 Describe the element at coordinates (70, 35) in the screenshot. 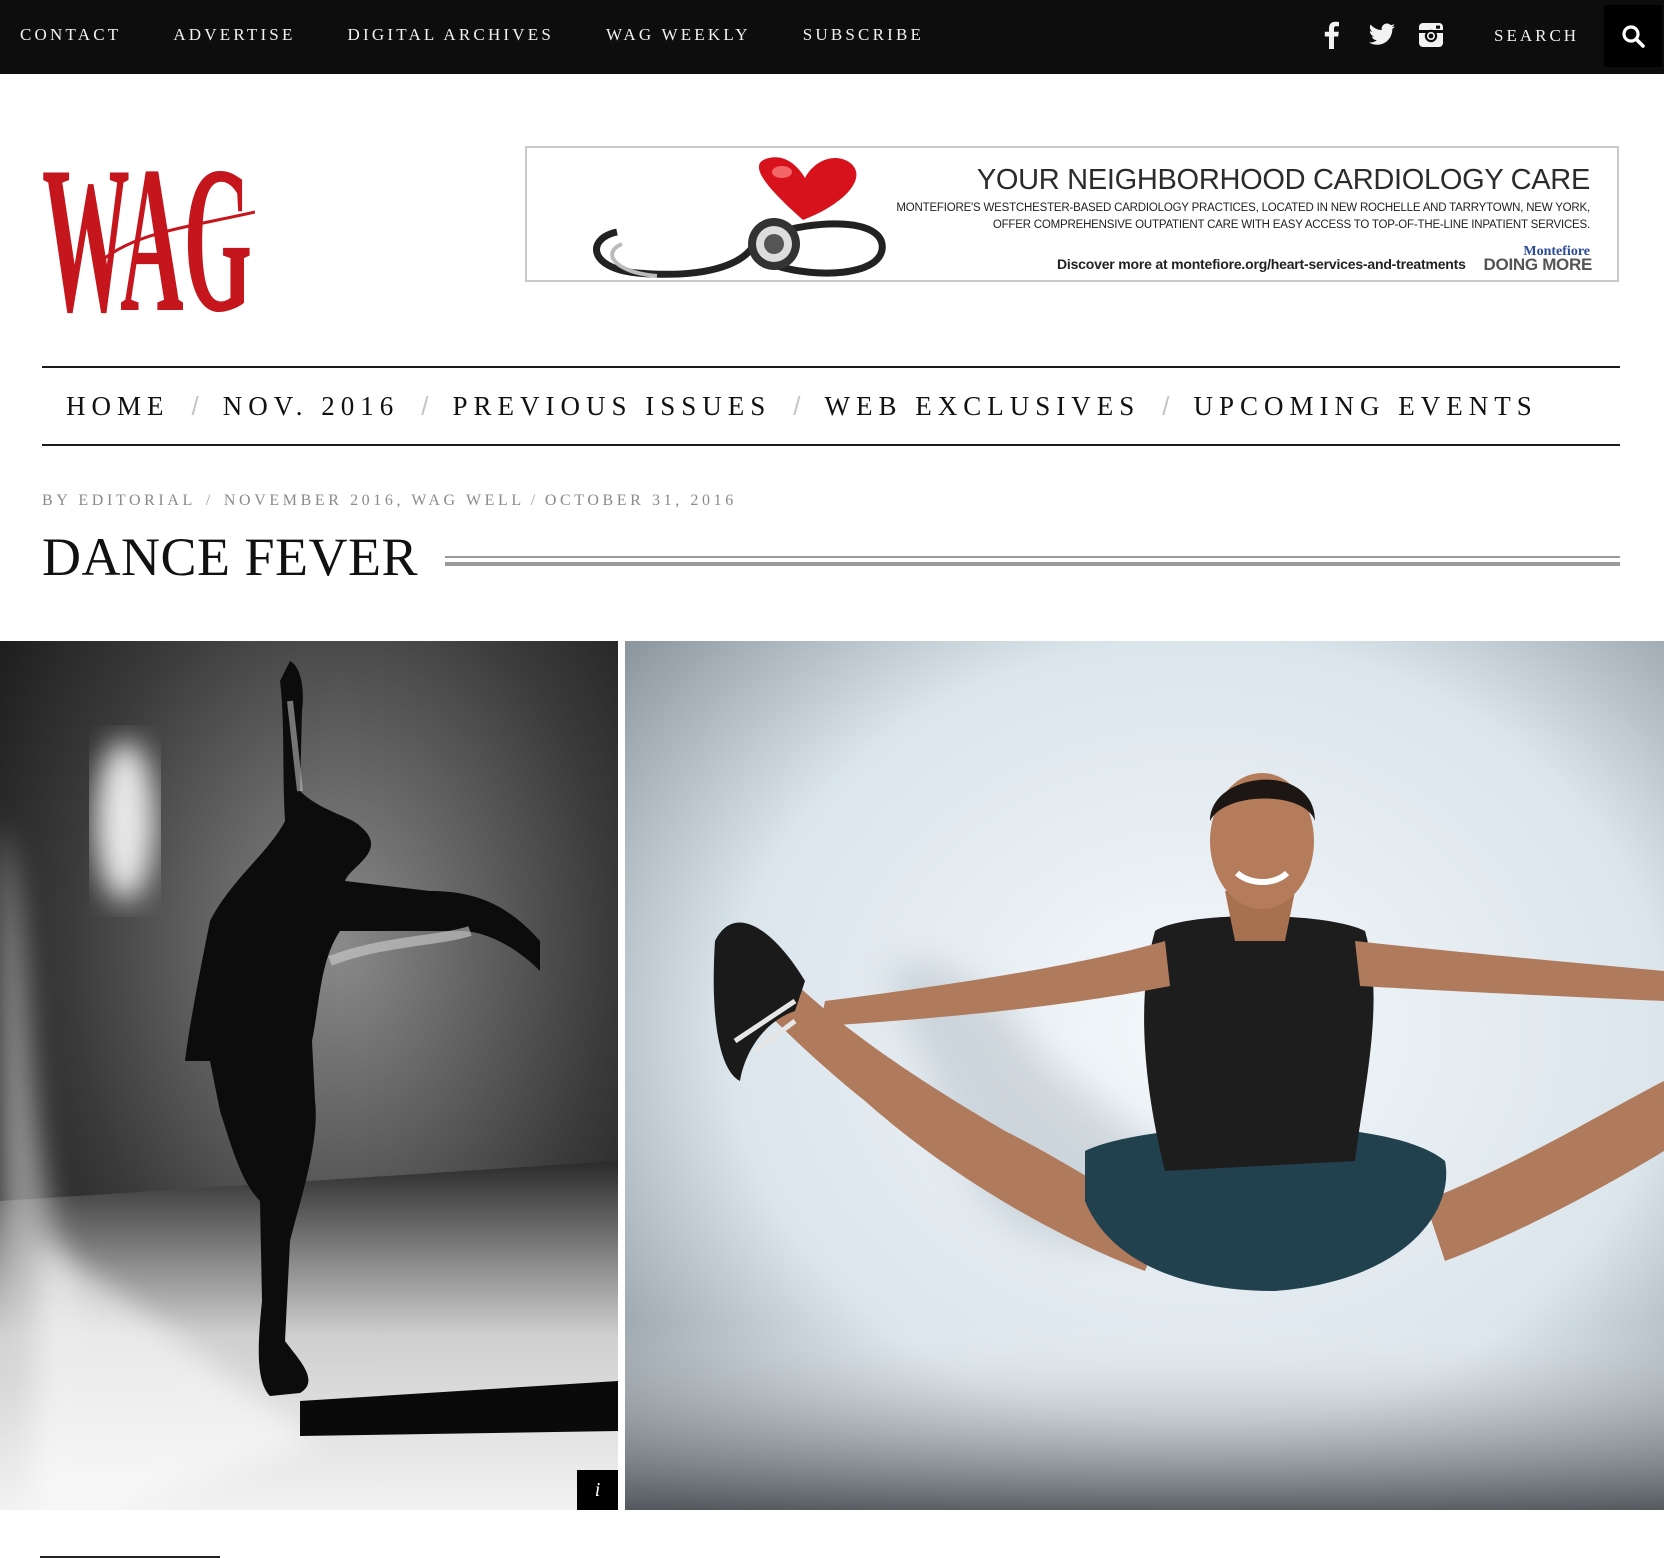

I see `contact-link: CONTACT` at that location.